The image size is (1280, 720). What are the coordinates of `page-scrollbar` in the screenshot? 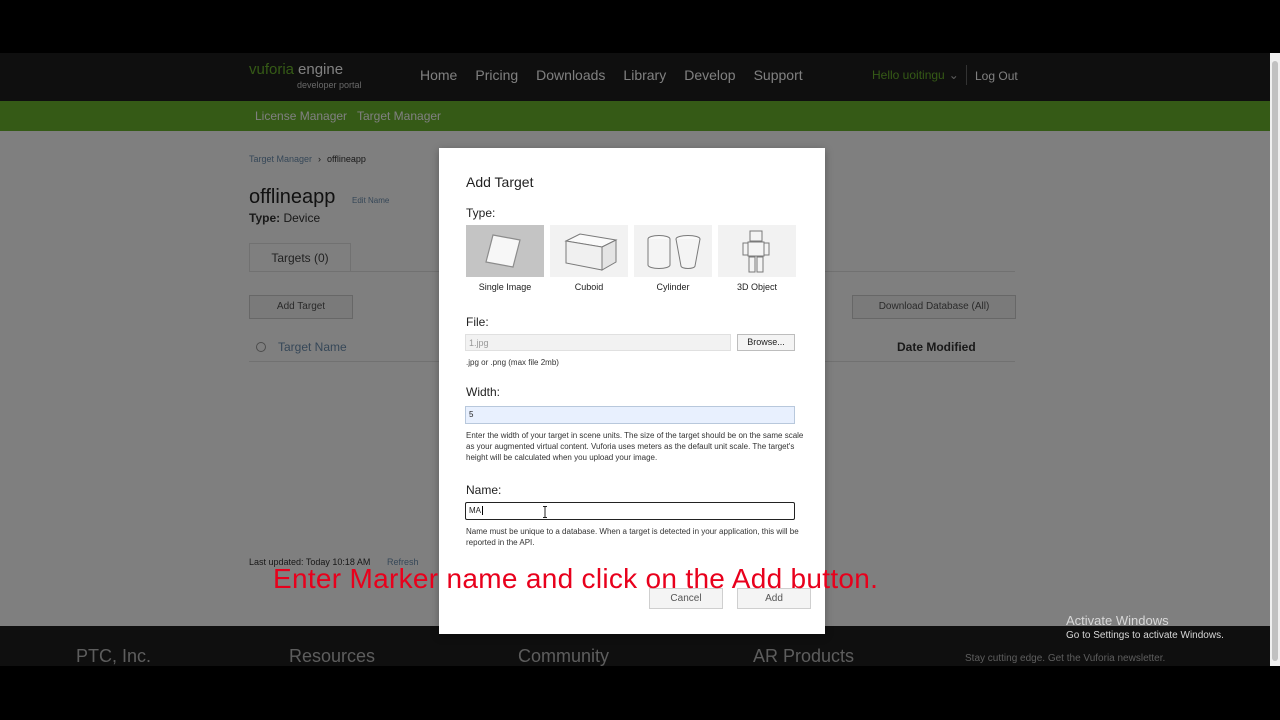 It's located at (1275, 359).